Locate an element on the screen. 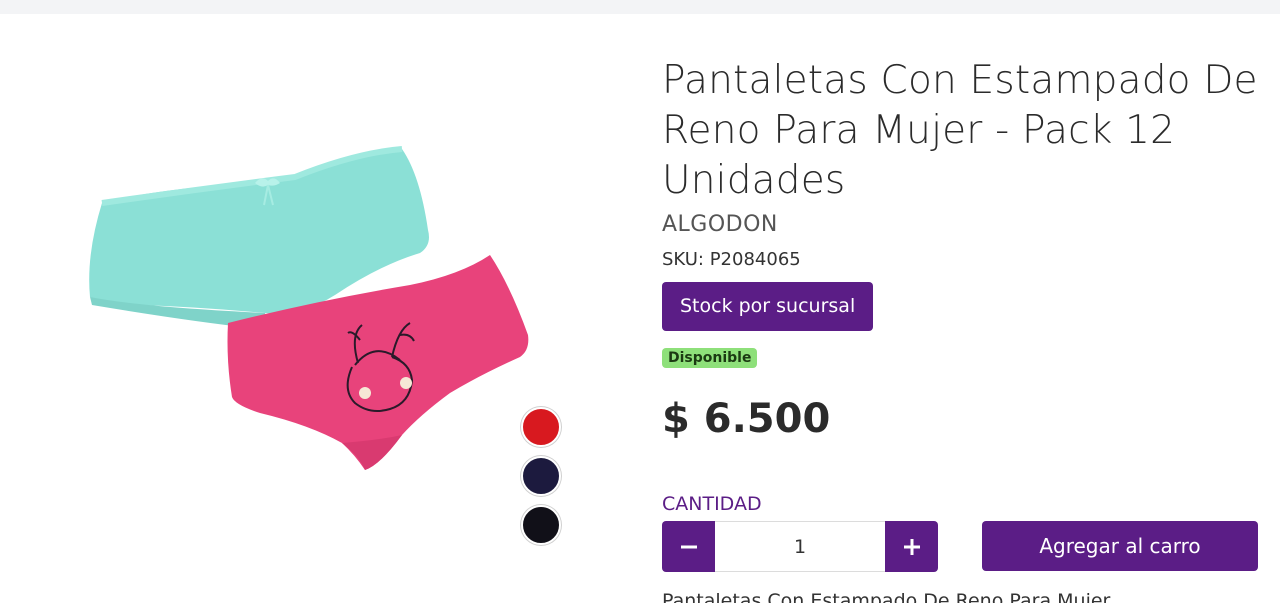  top-bar is located at coordinates (640, 7).